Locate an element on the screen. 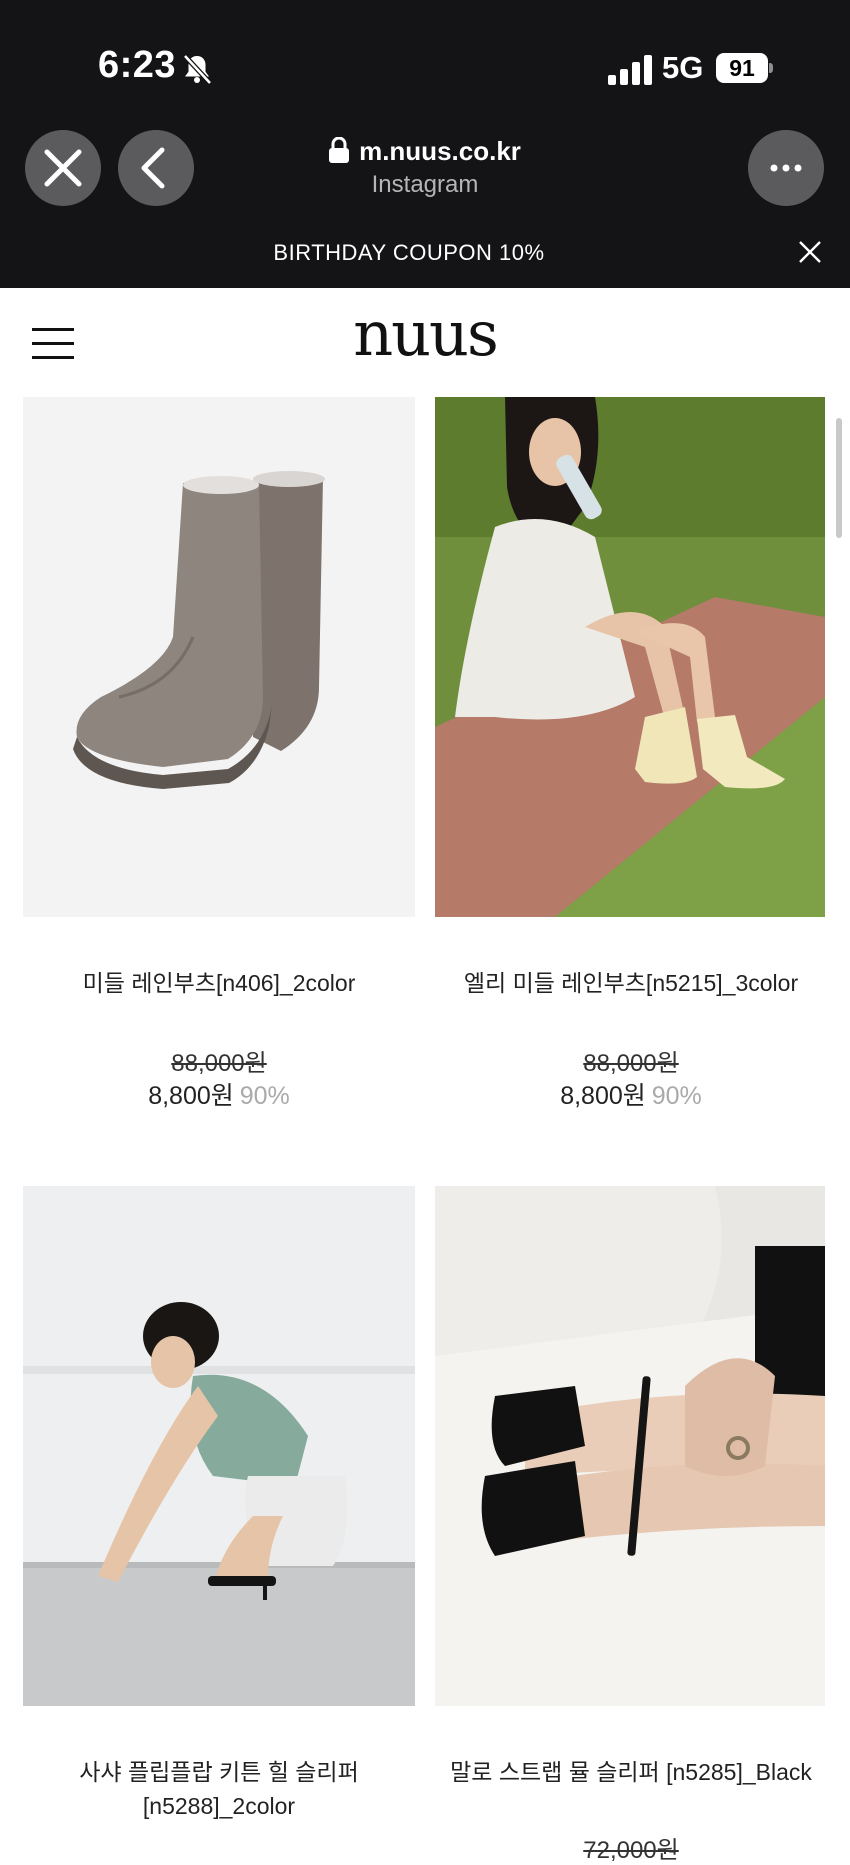 Image resolution: width=850 pixels, height=1865 pixels. close-icon is located at coordinates (63, 168).